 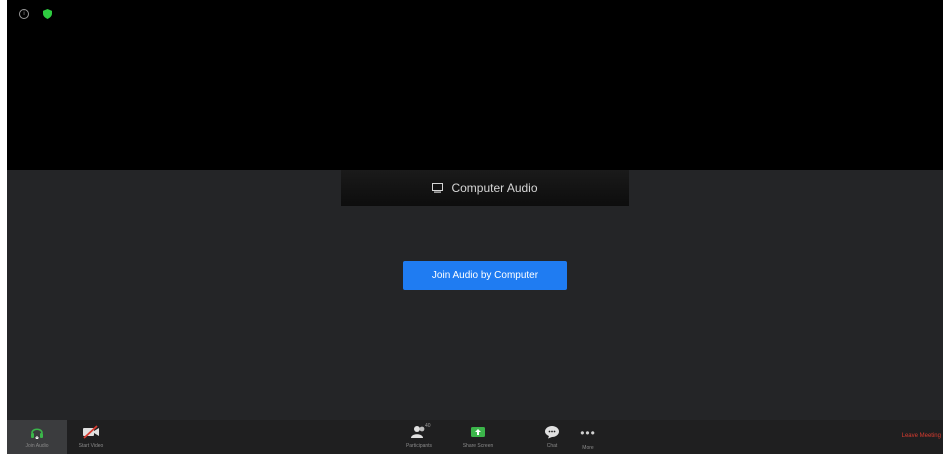 What do you see at coordinates (419, 437) in the screenshot?
I see `participants-button: 40 Participants` at bounding box center [419, 437].